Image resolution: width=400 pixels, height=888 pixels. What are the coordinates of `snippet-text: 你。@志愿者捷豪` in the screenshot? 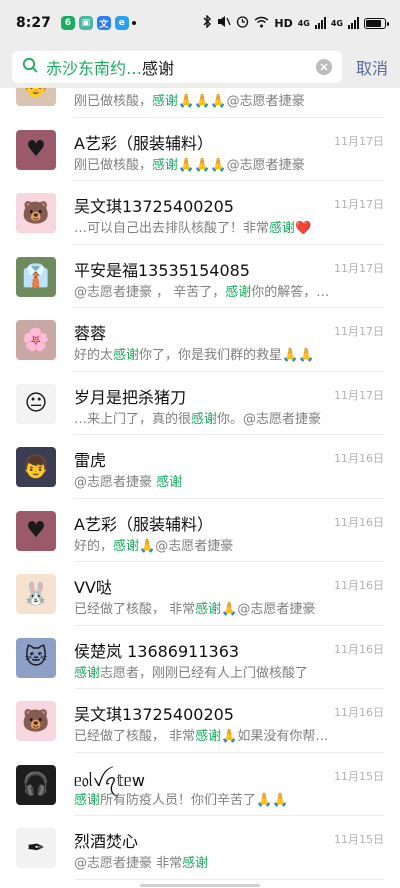 It's located at (269, 419).